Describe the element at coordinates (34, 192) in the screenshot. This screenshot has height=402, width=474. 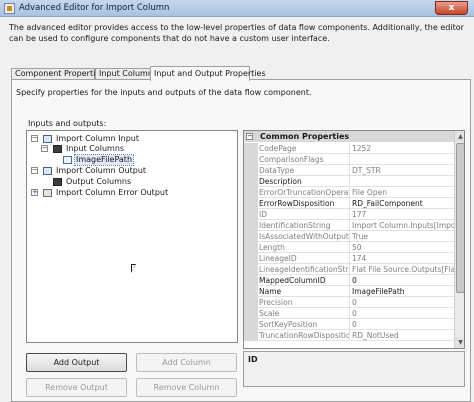
I see `expand-icon: +` at that location.